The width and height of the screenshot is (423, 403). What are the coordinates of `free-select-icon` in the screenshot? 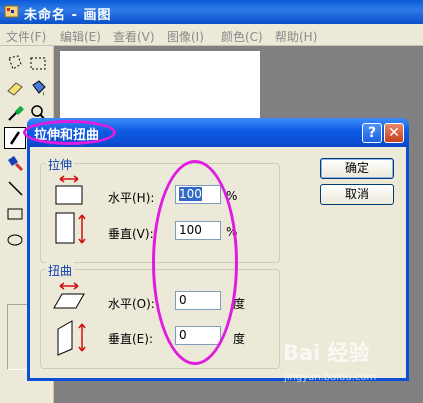 It's located at (15, 63).